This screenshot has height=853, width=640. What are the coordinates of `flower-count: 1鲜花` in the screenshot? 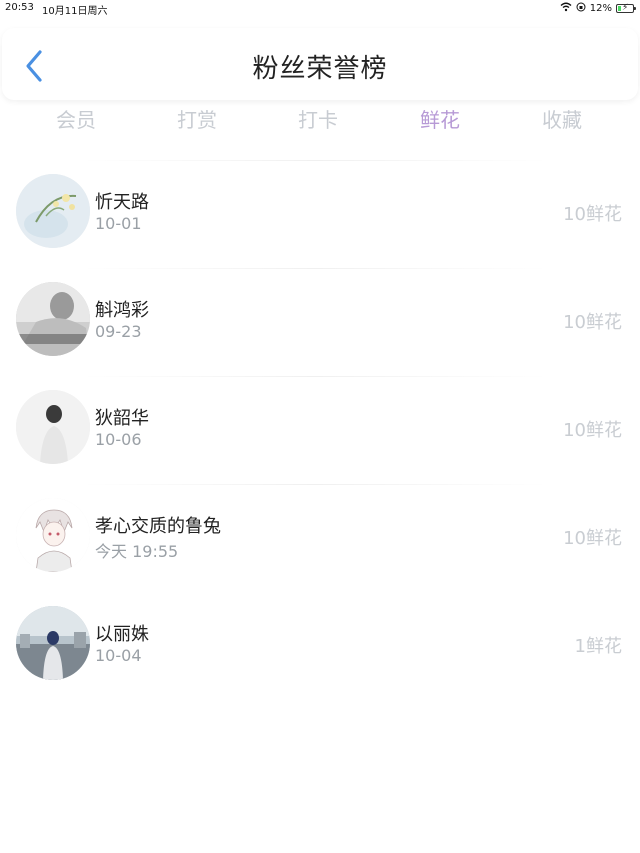 It's located at (598, 646).